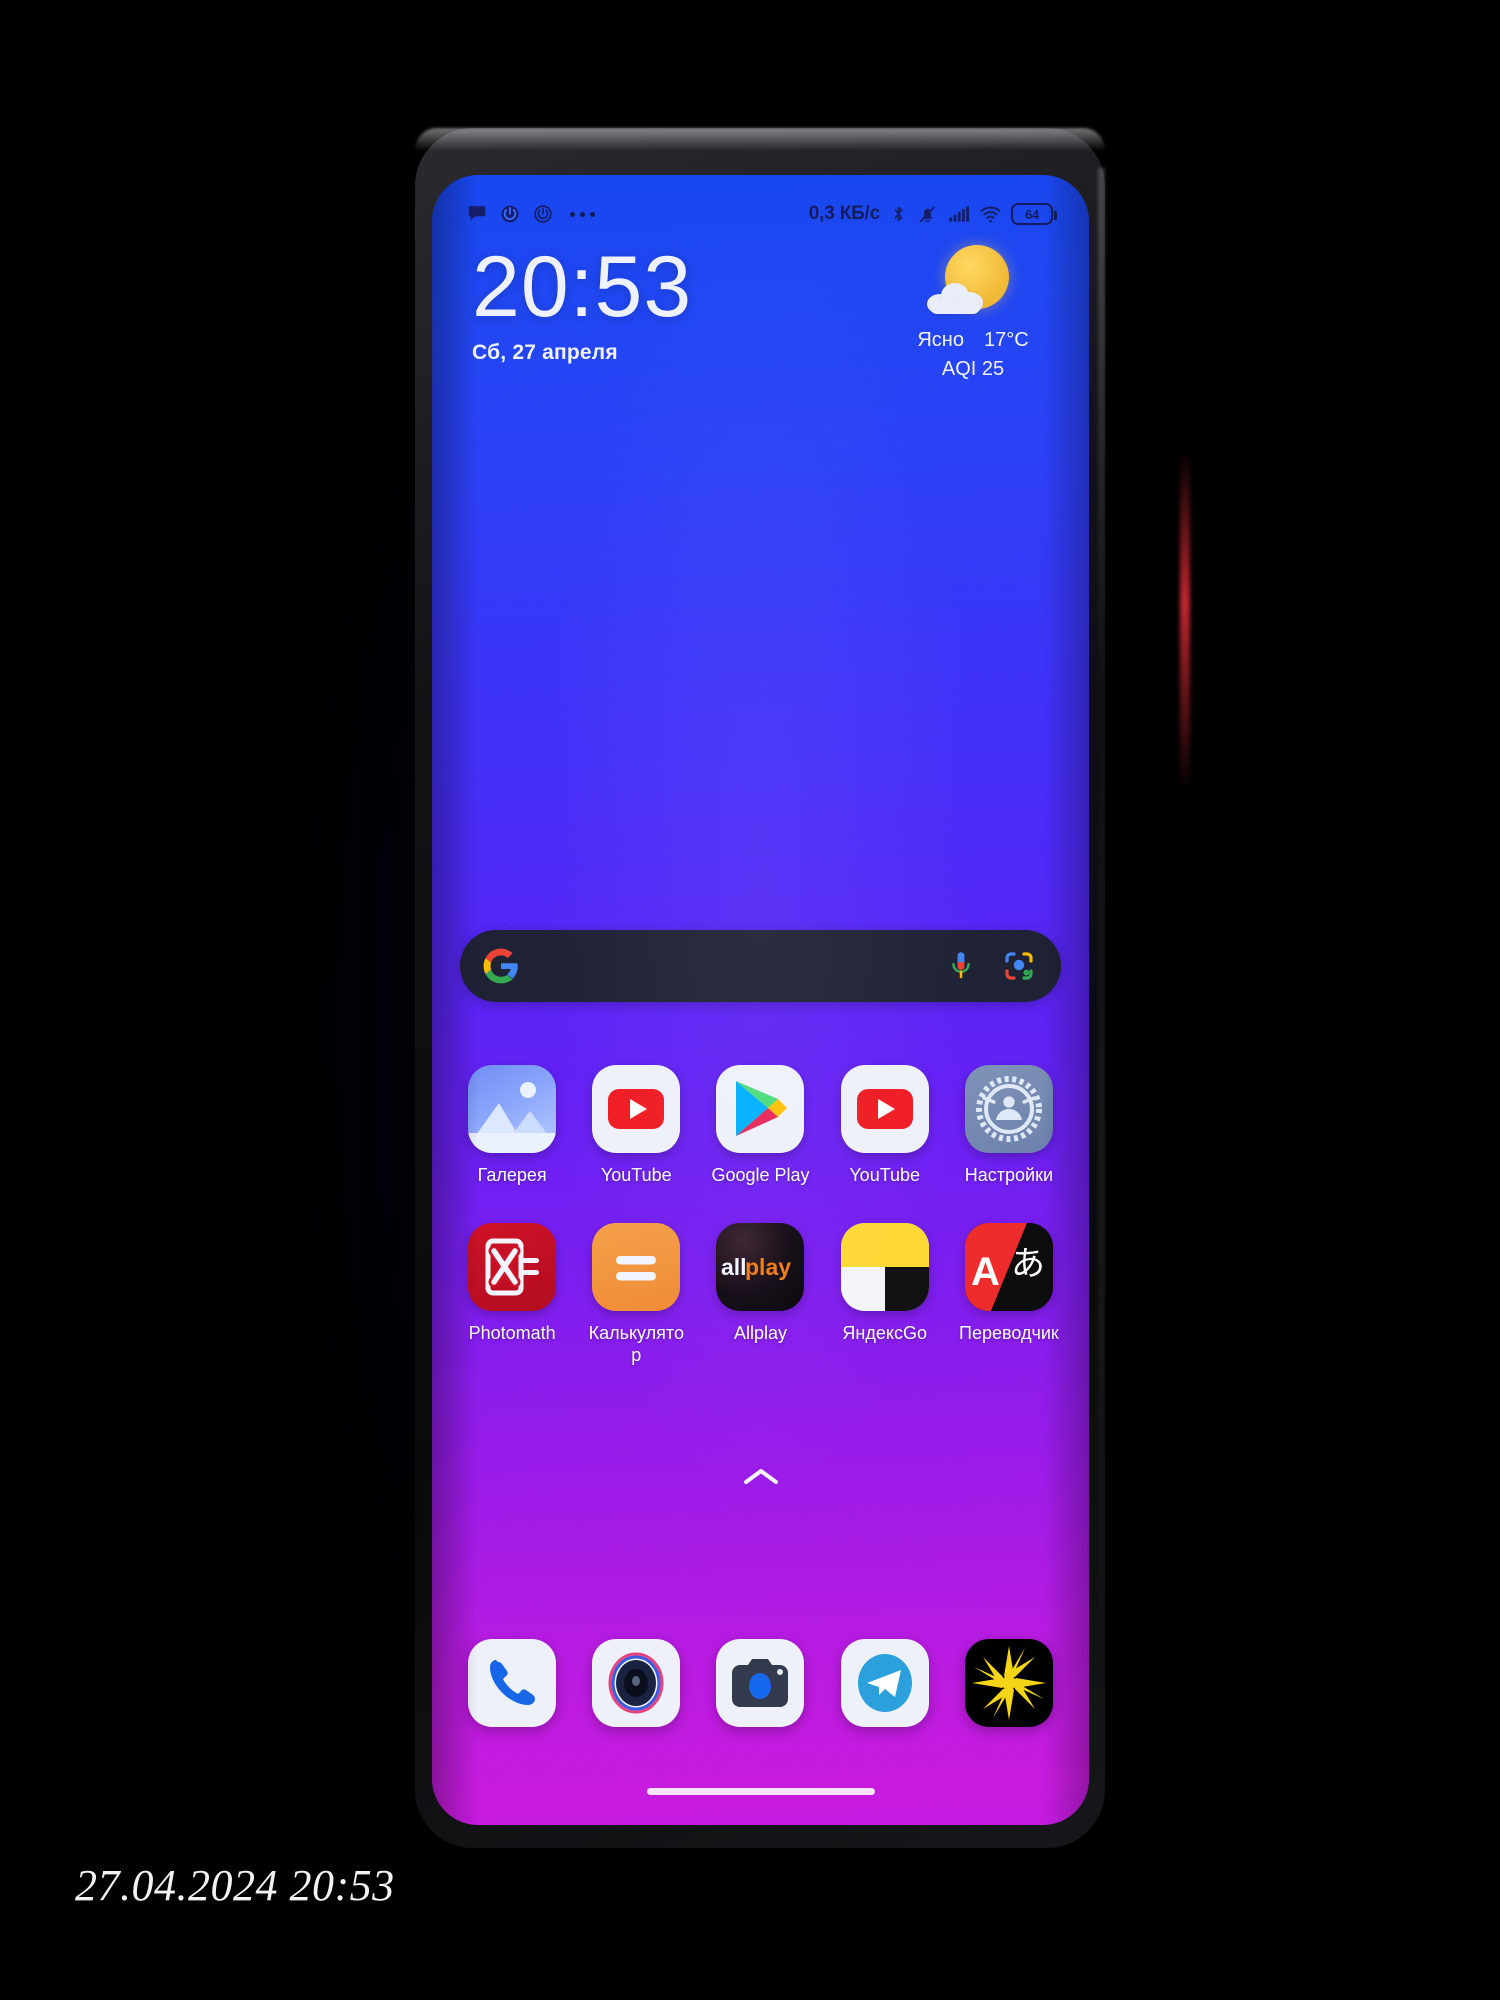 The image size is (1500, 2000). I want to click on svg-text: A, so click(985, 1272).